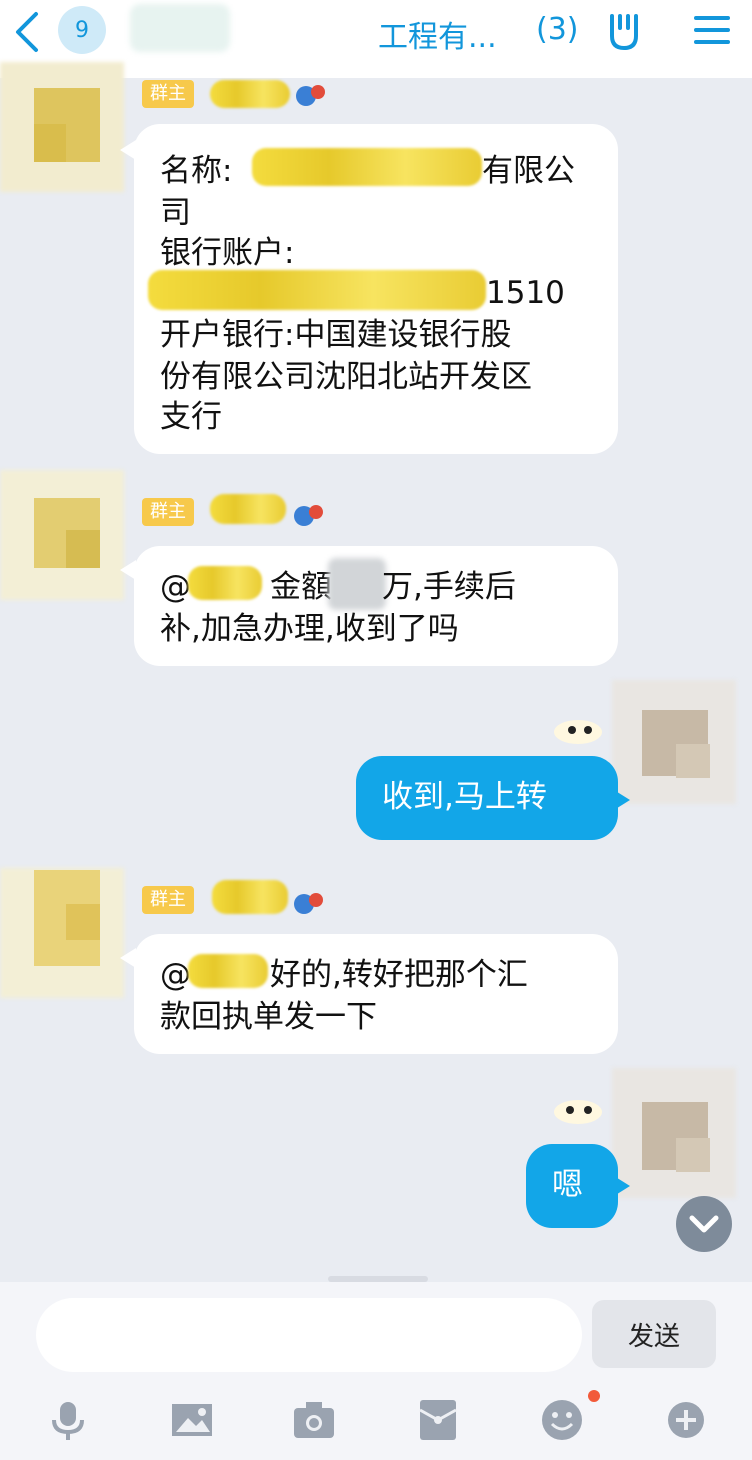 Image resolution: width=752 pixels, height=1460 pixels. What do you see at coordinates (623, 31) in the screenshot?
I see `hand-gesture-icon` at bounding box center [623, 31].